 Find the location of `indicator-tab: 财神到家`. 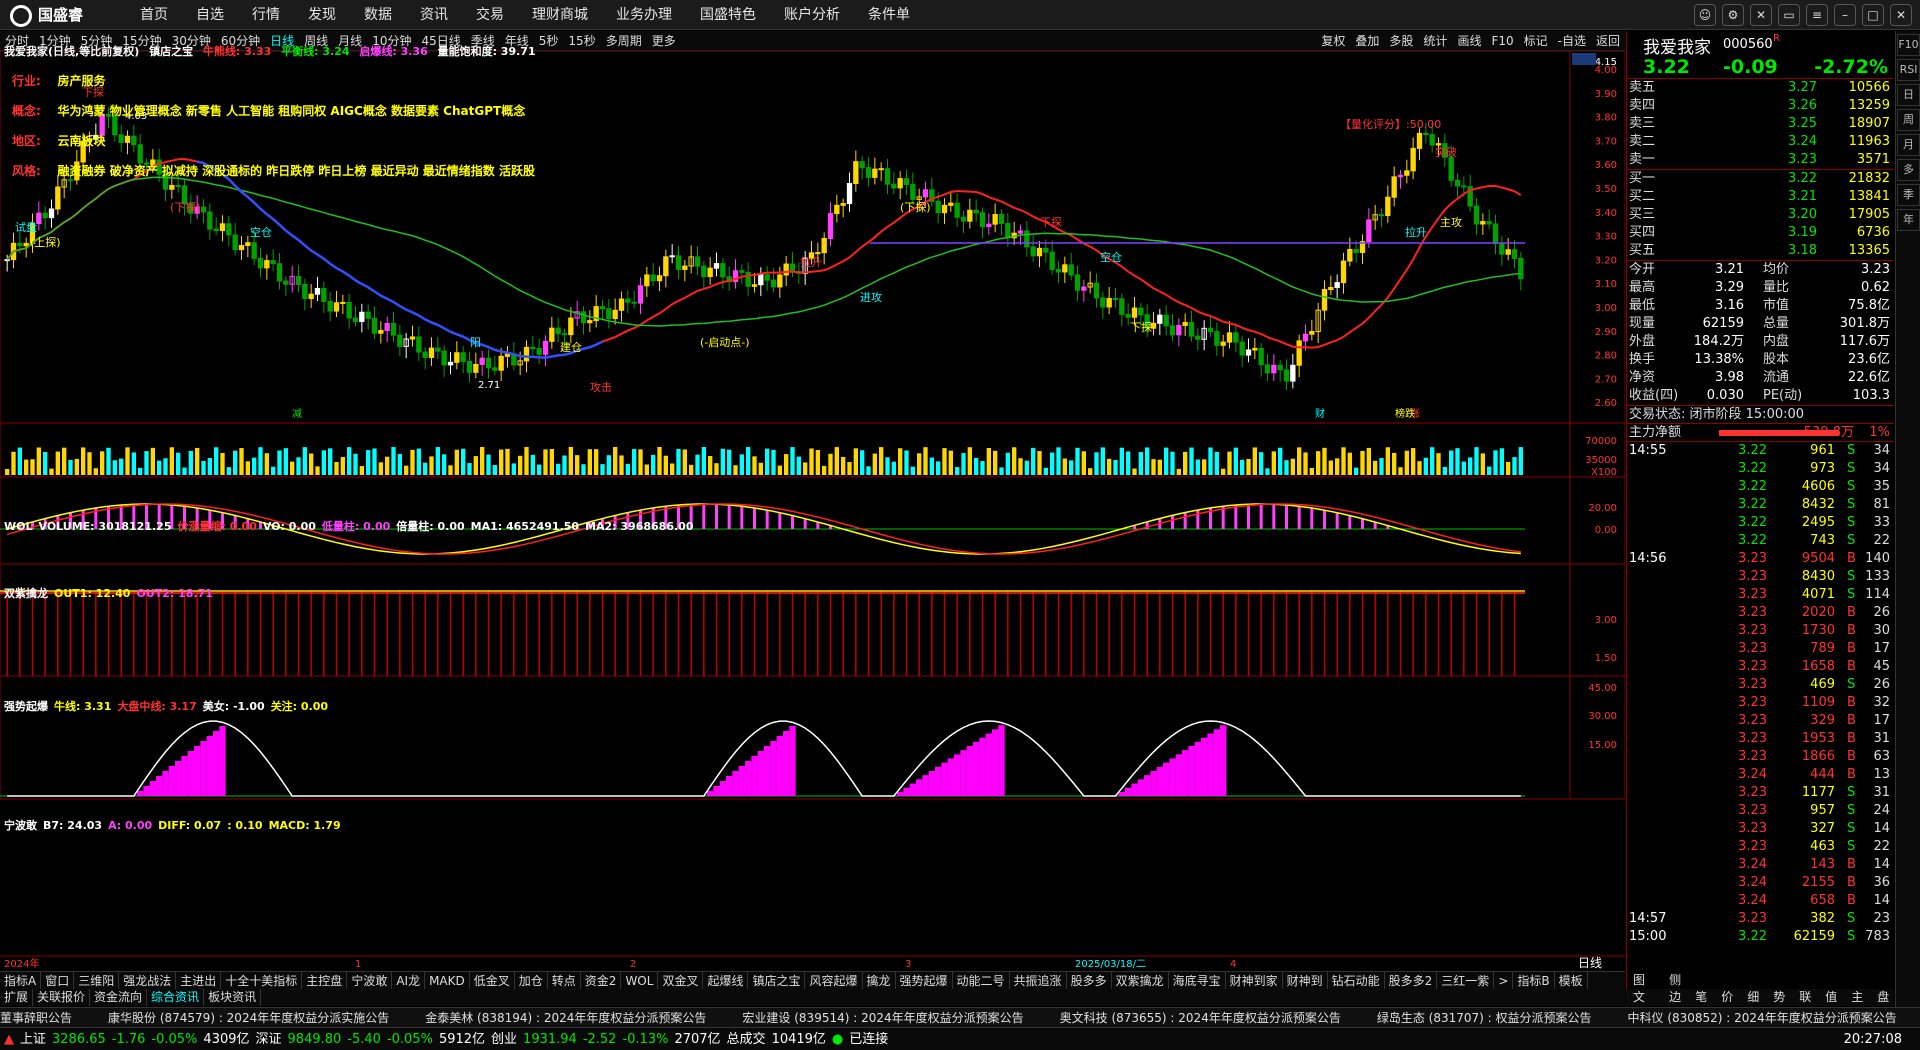

indicator-tab: 财神到家 is located at coordinates (1254, 980).